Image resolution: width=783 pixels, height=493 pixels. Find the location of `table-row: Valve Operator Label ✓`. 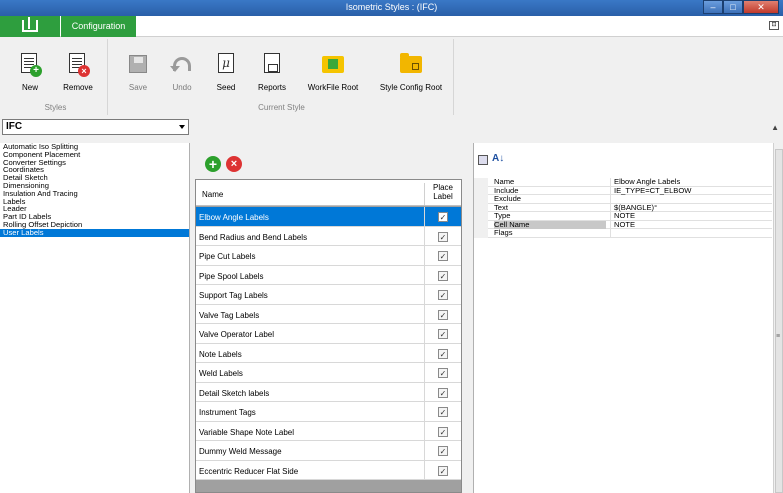

table-row: Valve Operator Label ✓ is located at coordinates (328, 334).